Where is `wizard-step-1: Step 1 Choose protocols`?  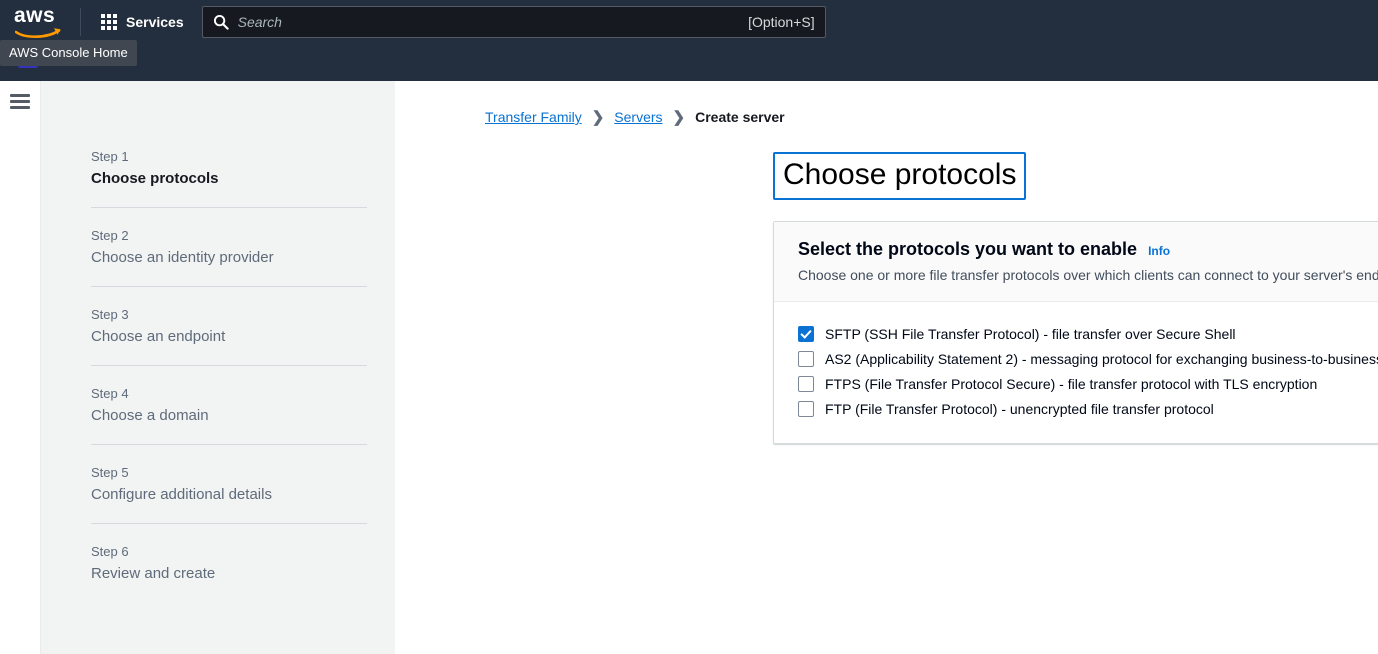
wizard-step-1: Step 1 Choose protocols is located at coordinates (243, 168).